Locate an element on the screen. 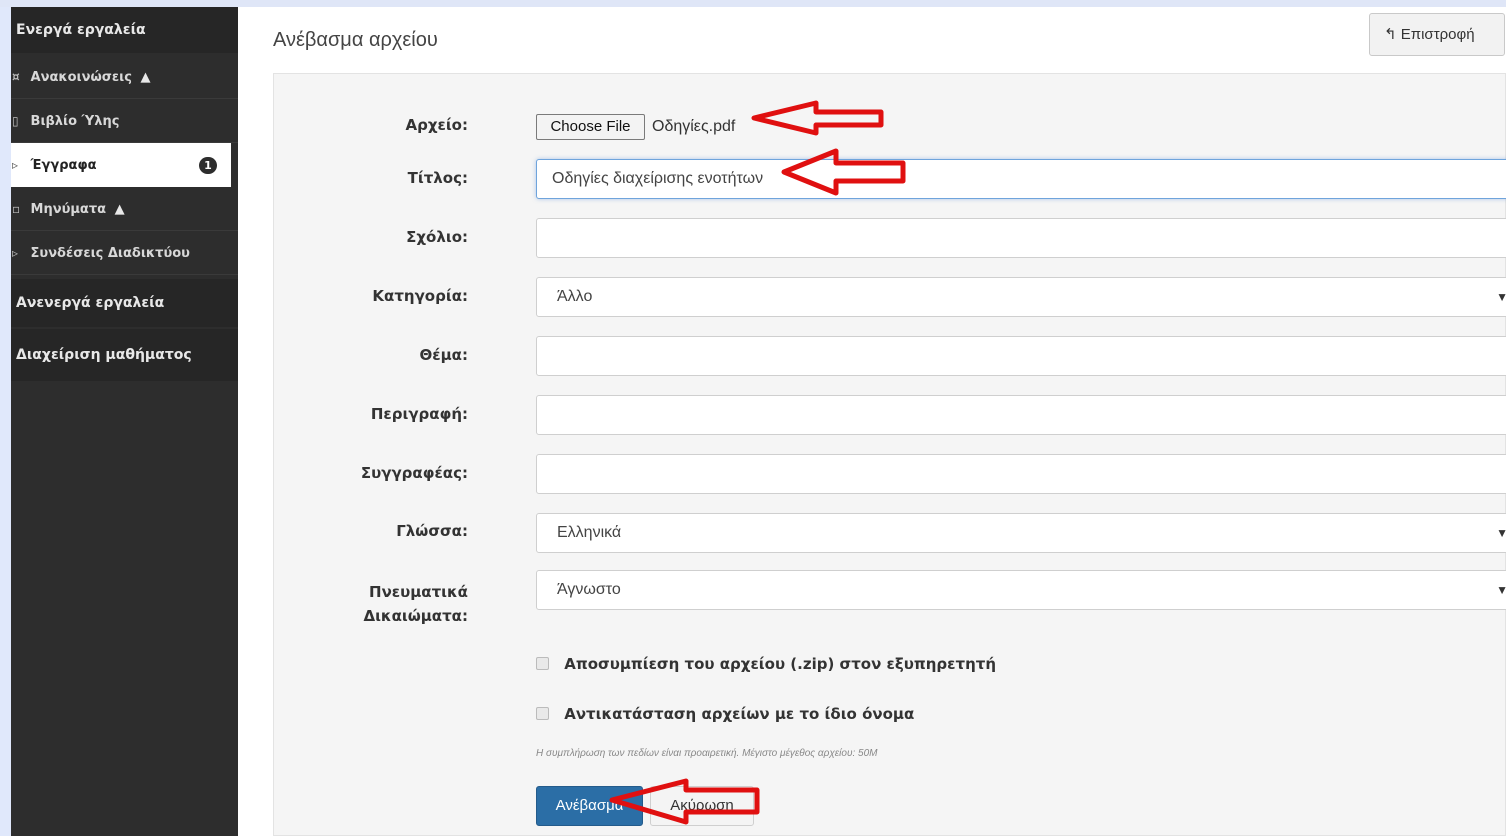 This screenshot has width=1506, height=836. author-label: Συγγραφέας: is located at coordinates (414, 473).